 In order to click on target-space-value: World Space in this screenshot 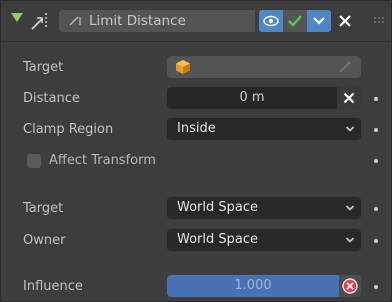, I will do `click(218, 207)`.